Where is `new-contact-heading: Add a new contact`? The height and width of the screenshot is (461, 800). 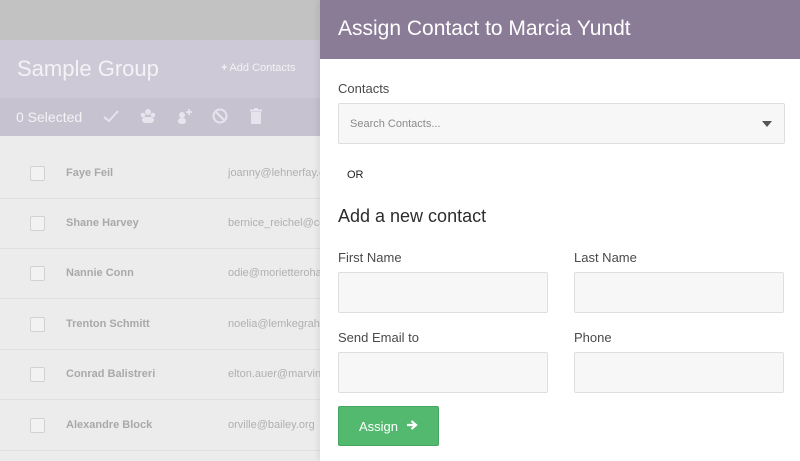 new-contact-heading: Add a new contact is located at coordinates (412, 216).